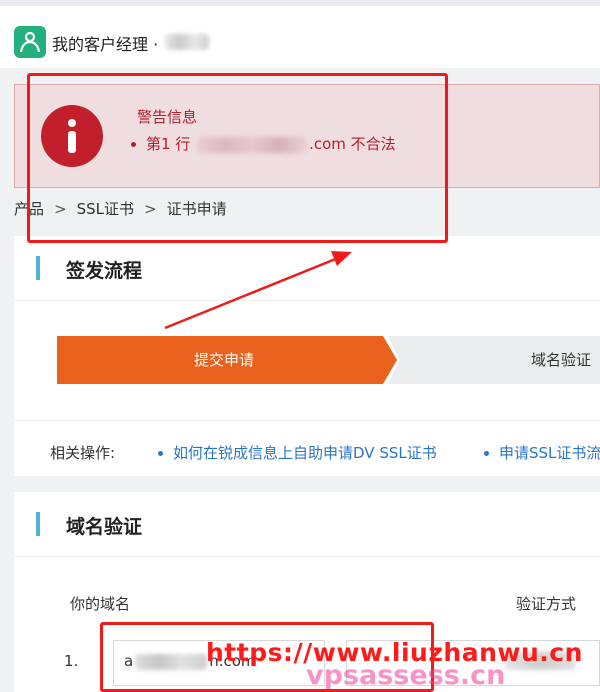 Image resolution: width=600 pixels, height=692 pixels. Describe the element at coordinates (394, 652) in the screenshot. I see `watermark: https://www.liuzhanwu.cn` at that location.